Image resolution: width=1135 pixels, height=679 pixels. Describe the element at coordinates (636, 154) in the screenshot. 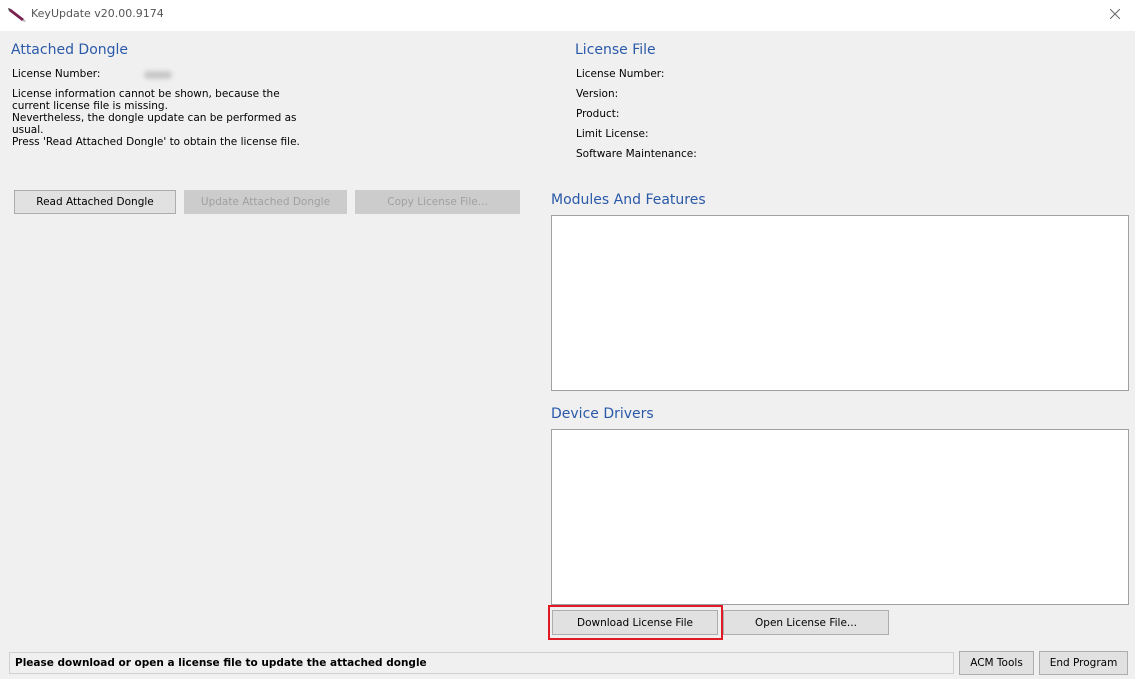

I see `software-maintenance-label: Software Maintenance:` at that location.